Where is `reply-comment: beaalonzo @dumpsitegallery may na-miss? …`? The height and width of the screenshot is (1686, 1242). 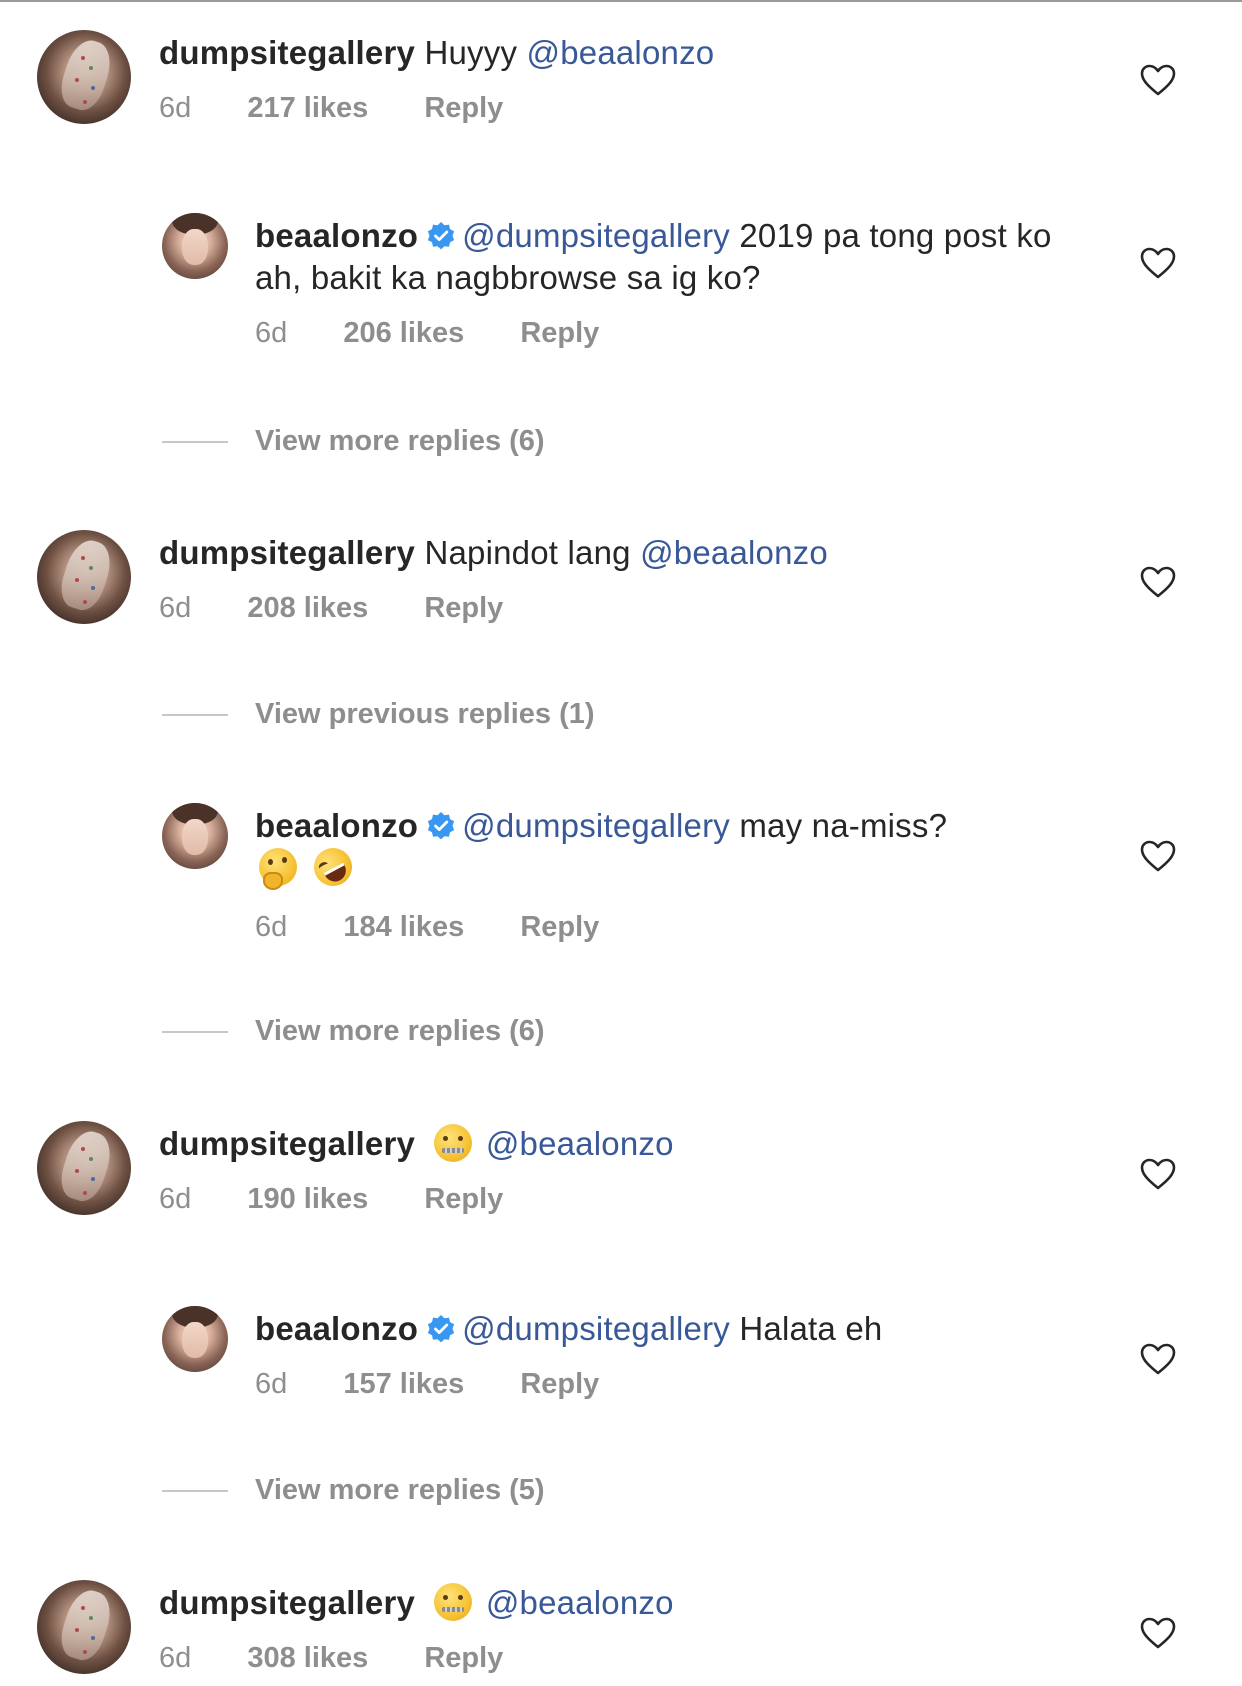
reply-comment: beaalonzo @dumpsitegallery may na-miss? … is located at coordinates (621, 873).